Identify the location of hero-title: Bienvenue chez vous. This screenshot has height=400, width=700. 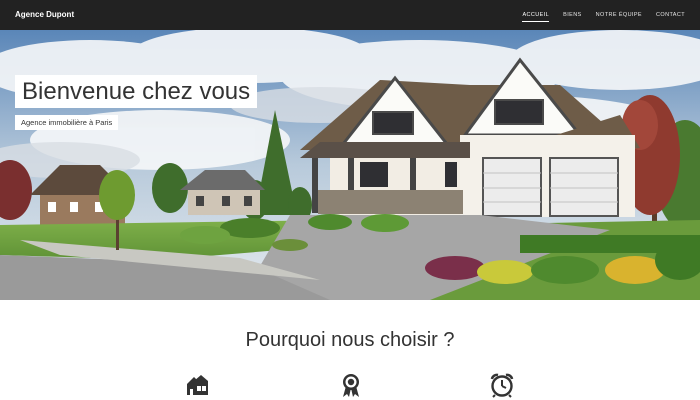
(136, 91).